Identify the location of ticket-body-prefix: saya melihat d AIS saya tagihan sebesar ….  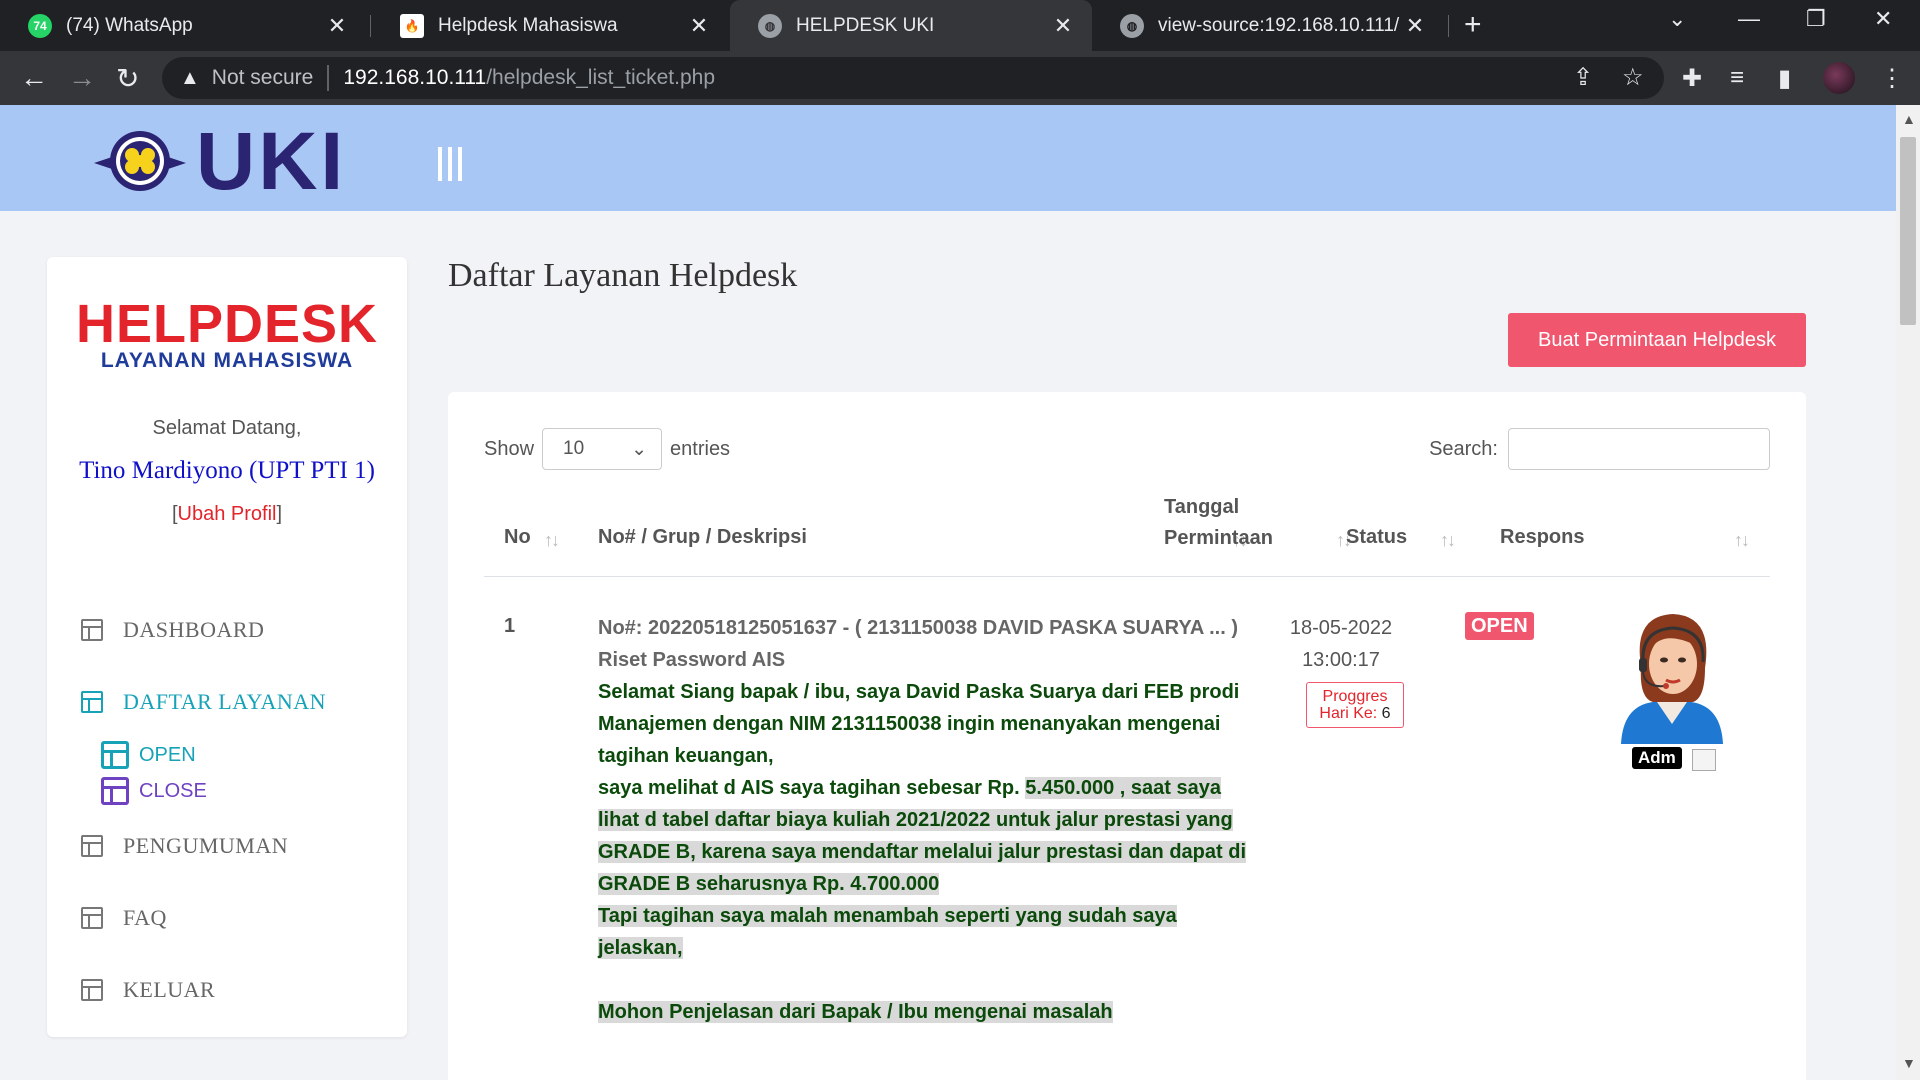
(812, 788).